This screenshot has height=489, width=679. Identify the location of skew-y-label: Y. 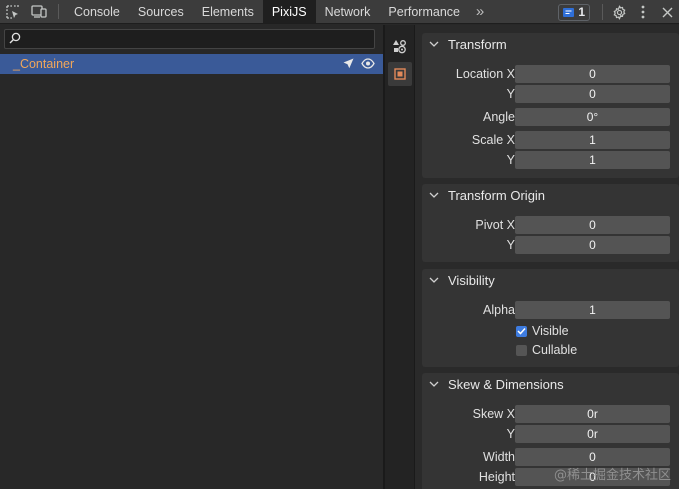
(510, 434).